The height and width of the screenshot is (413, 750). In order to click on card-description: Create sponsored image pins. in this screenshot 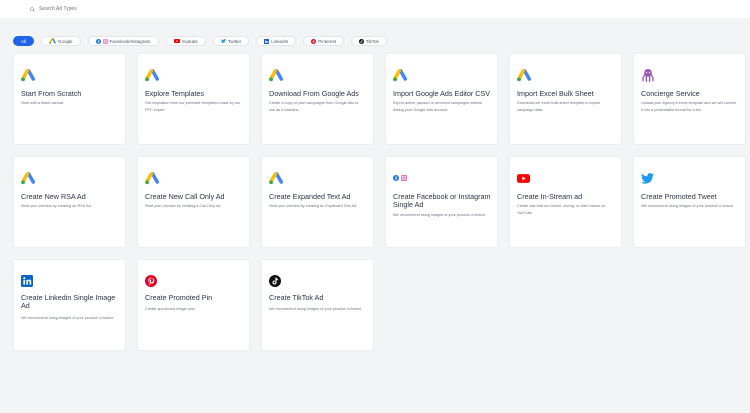, I will do `click(170, 309)`.